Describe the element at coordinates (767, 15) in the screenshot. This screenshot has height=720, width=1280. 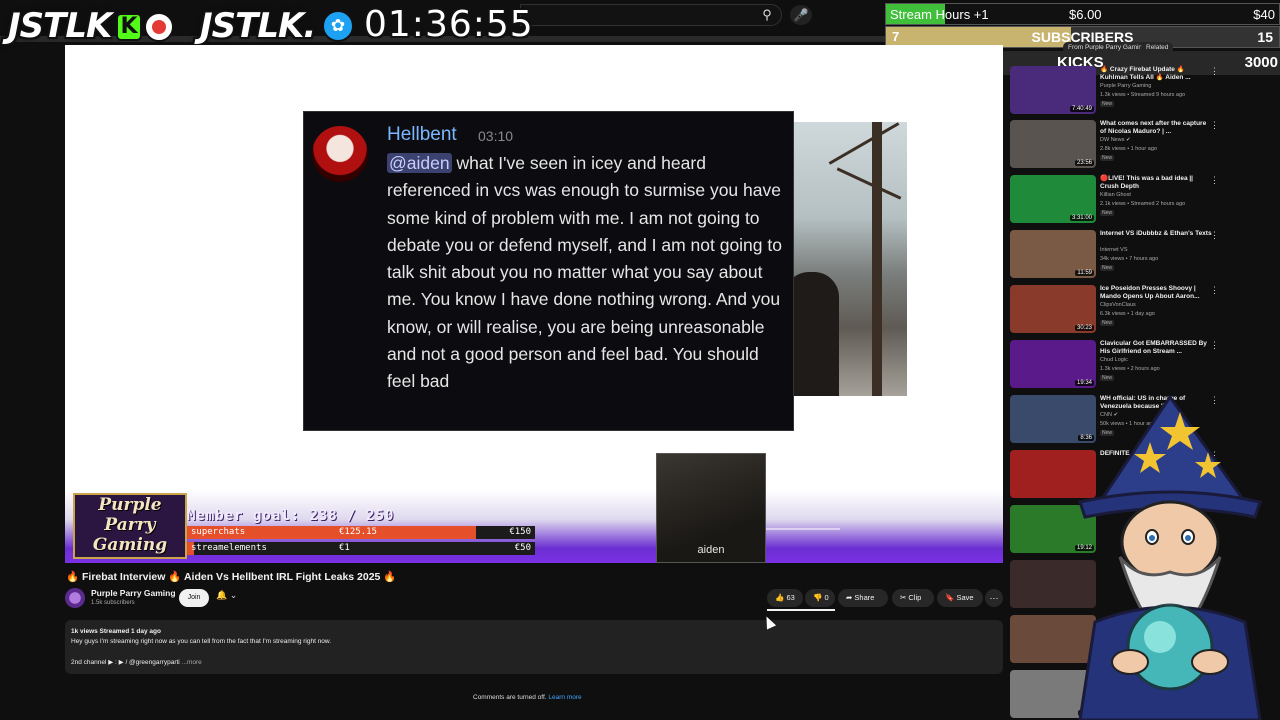
I see `search-icon: ⚲` at that location.